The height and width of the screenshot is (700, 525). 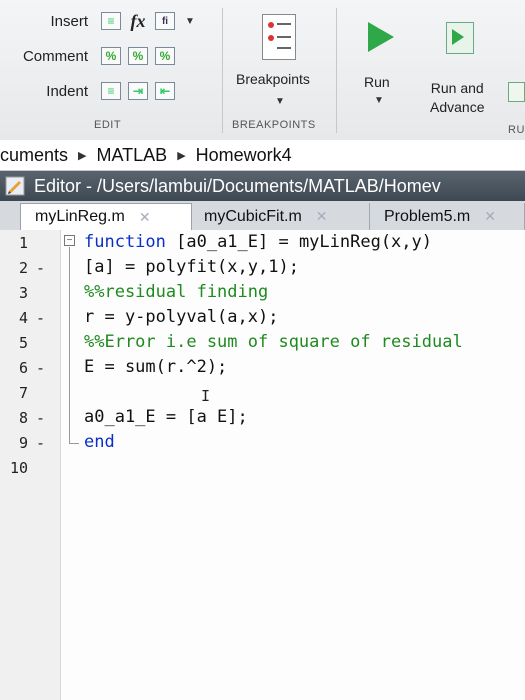 I want to click on edit-section-label: EDIT, so click(x=108, y=125).